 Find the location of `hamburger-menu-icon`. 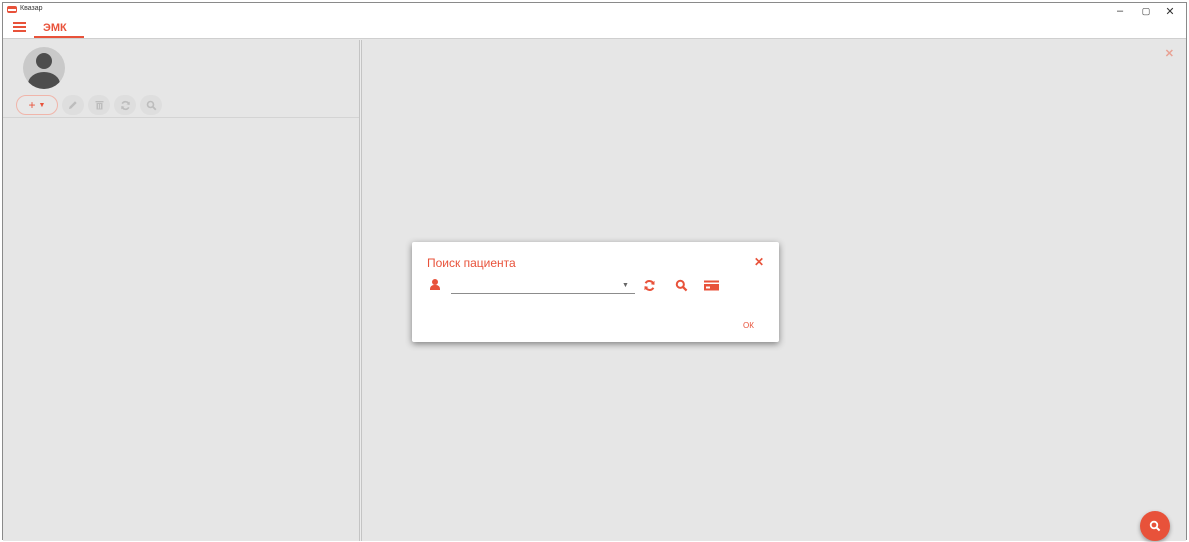

hamburger-menu-icon is located at coordinates (19, 27).